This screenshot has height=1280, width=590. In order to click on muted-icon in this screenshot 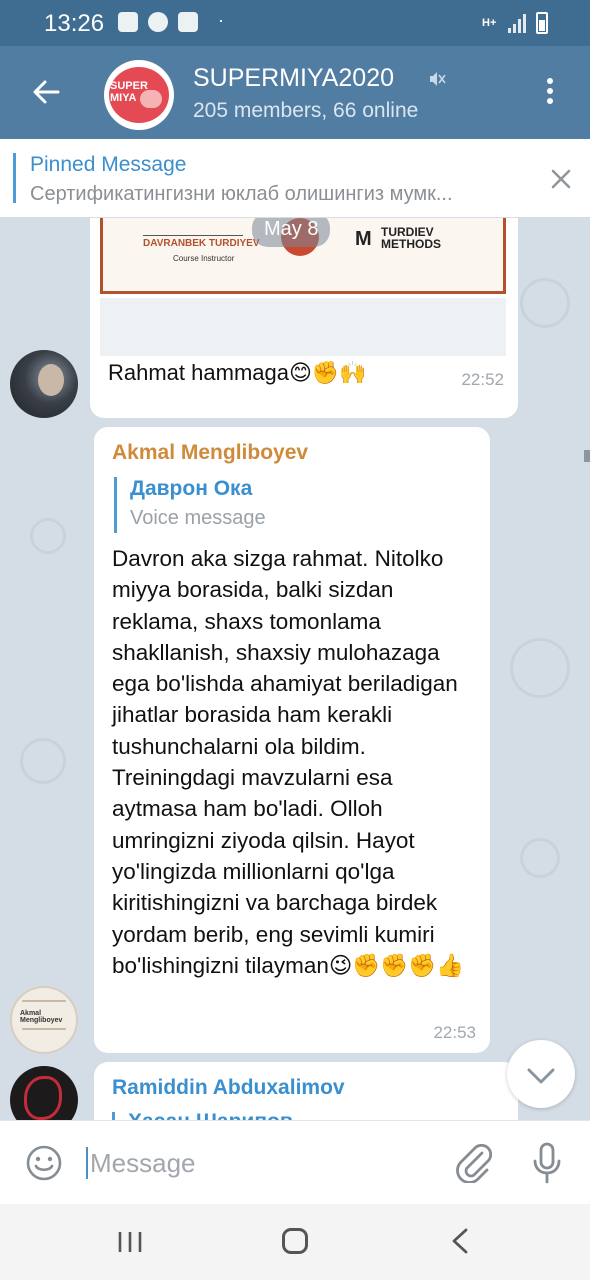, I will do `click(438, 79)`.